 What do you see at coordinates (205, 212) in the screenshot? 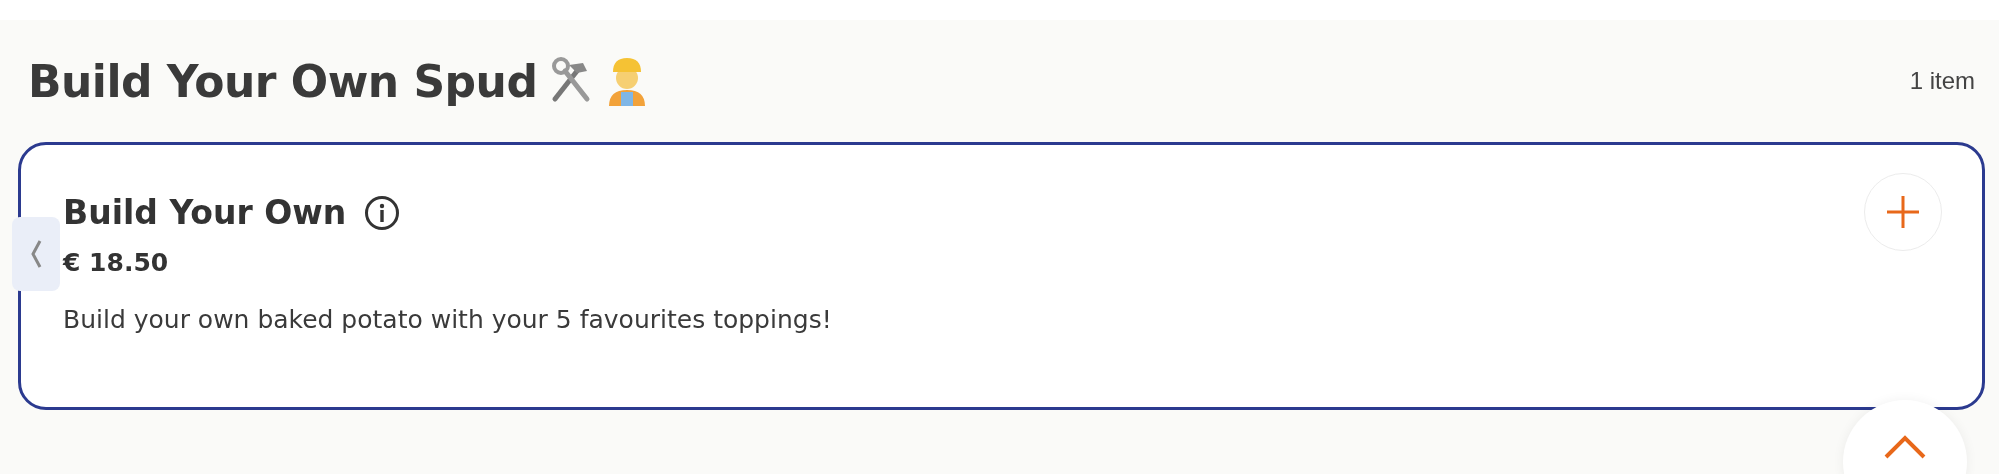
I see `item-name: Build Your Own` at bounding box center [205, 212].